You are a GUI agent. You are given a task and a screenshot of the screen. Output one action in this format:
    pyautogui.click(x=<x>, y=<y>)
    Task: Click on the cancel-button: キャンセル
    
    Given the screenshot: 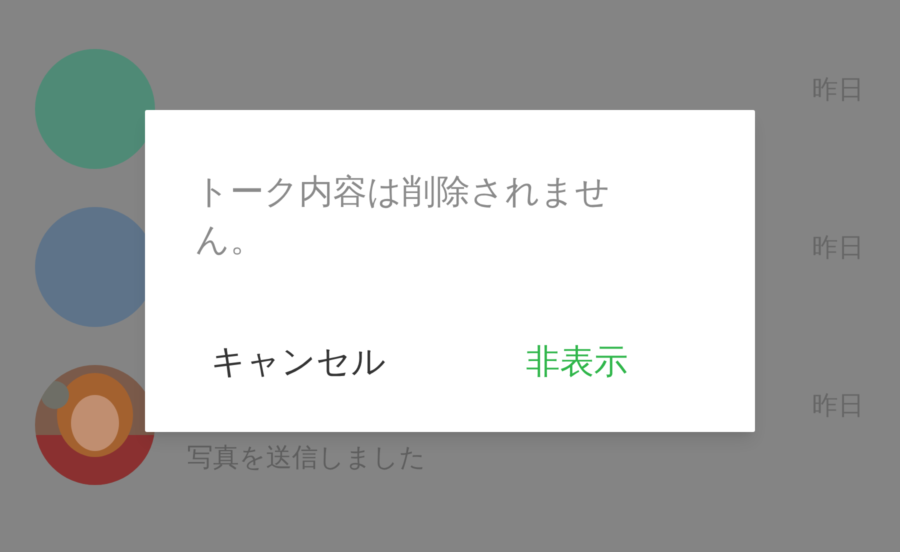 What is the action you would take?
    pyautogui.click(x=298, y=362)
    